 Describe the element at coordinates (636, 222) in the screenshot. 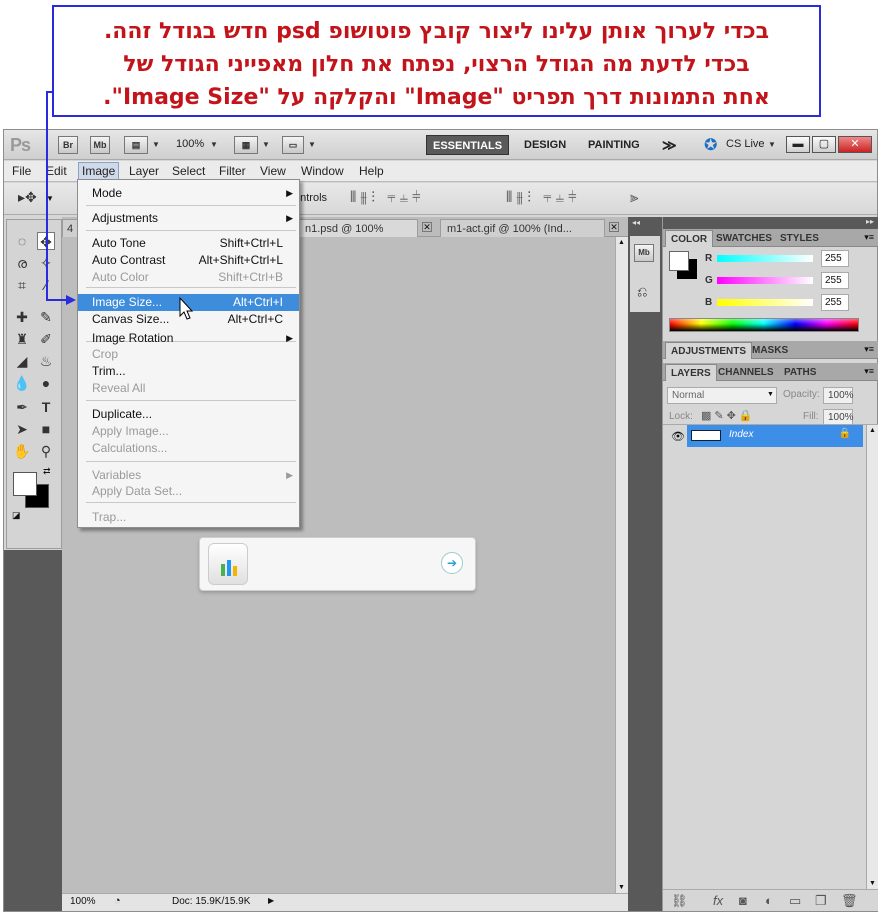

I see `collapse-icon: ◂◂` at that location.